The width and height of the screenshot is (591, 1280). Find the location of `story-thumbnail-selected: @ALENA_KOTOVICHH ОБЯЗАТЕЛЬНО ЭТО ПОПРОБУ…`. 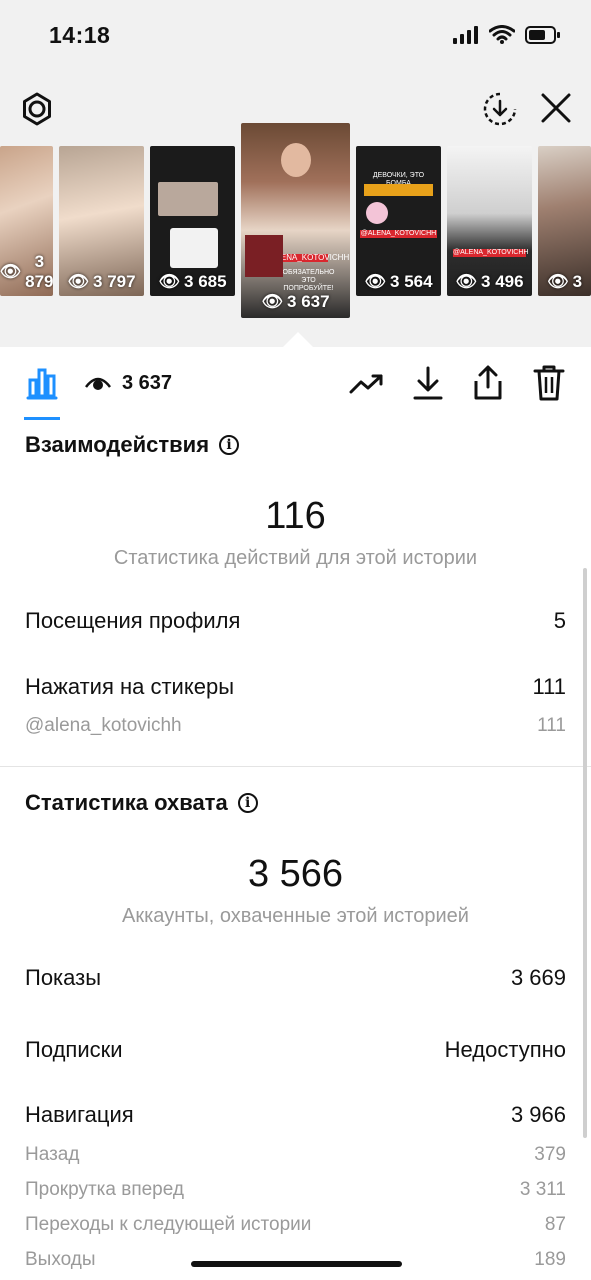

story-thumbnail-selected: @ALENA_KOTOVICHH ОБЯЗАТЕЛЬНО ЭТО ПОПРОБУ… is located at coordinates (295, 220).